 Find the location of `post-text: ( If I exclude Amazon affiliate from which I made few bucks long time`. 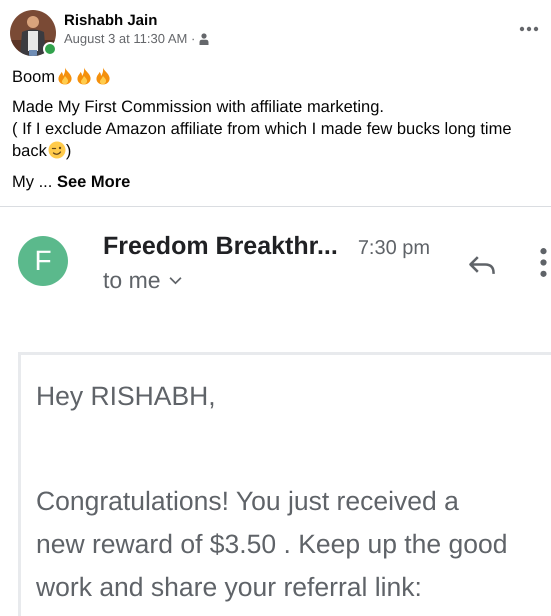

post-text: ( If I exclude Amazon affiliate from which I made few bucks long time is located at coordinates (262, 129).